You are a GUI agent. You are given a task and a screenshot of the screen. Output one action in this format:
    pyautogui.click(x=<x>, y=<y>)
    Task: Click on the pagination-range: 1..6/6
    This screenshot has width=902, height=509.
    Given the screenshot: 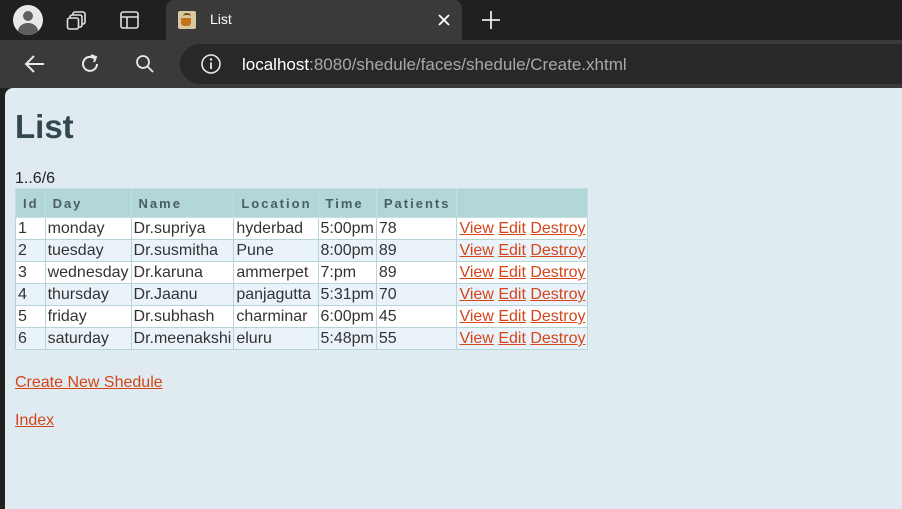 What is the action you would take?
    pyautogui.click(x=35, y=178)
    